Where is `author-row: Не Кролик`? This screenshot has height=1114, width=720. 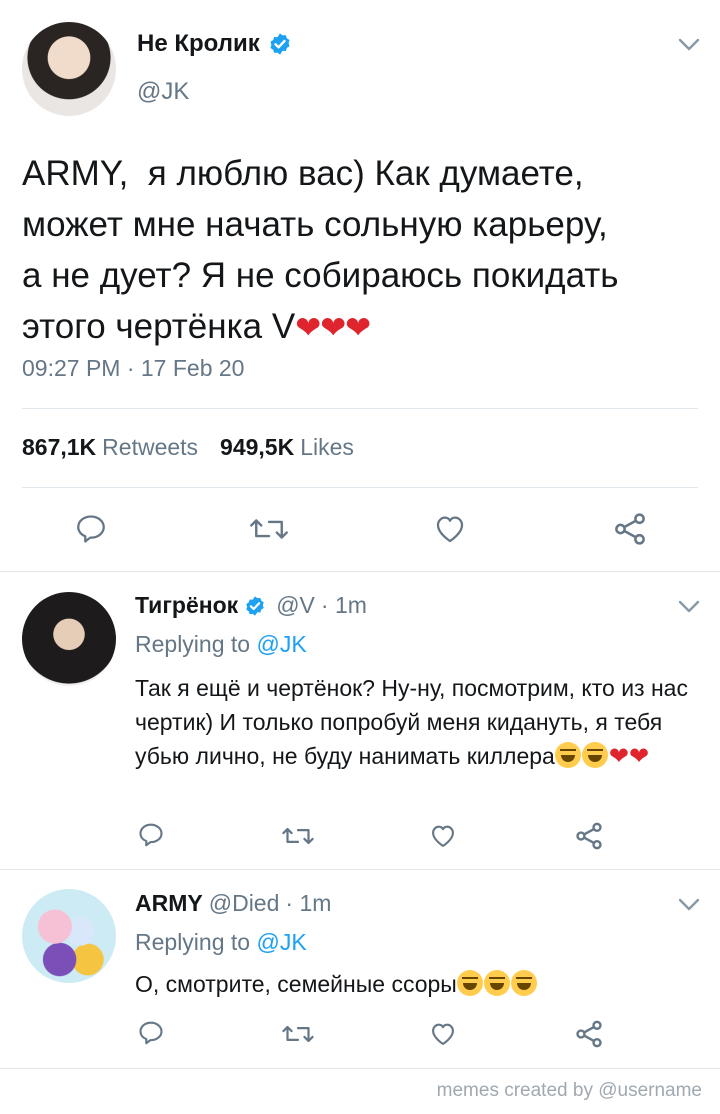
author-row: Не Кролик is located at coordinates (214, 44).